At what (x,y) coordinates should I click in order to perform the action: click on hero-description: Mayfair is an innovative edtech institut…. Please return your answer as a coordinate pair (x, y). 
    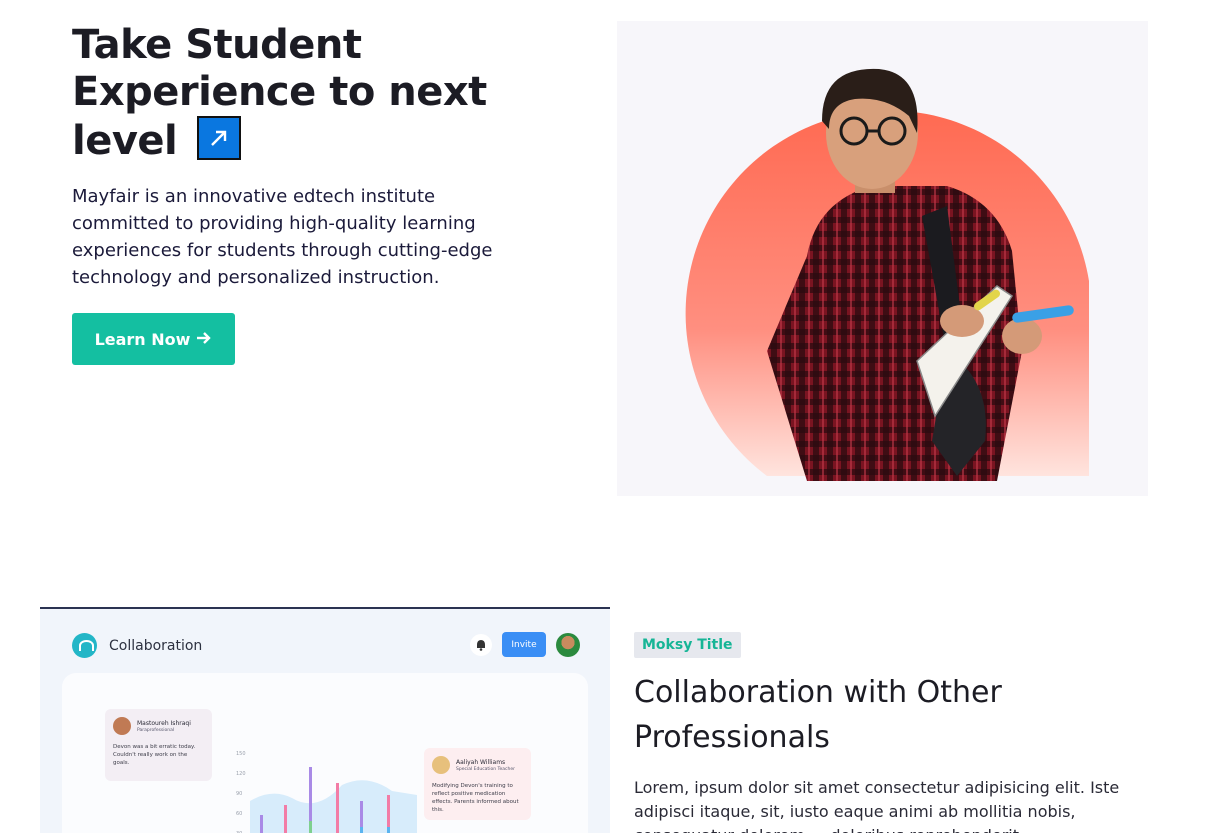
    Looking at the image, I should click on (282, 237).